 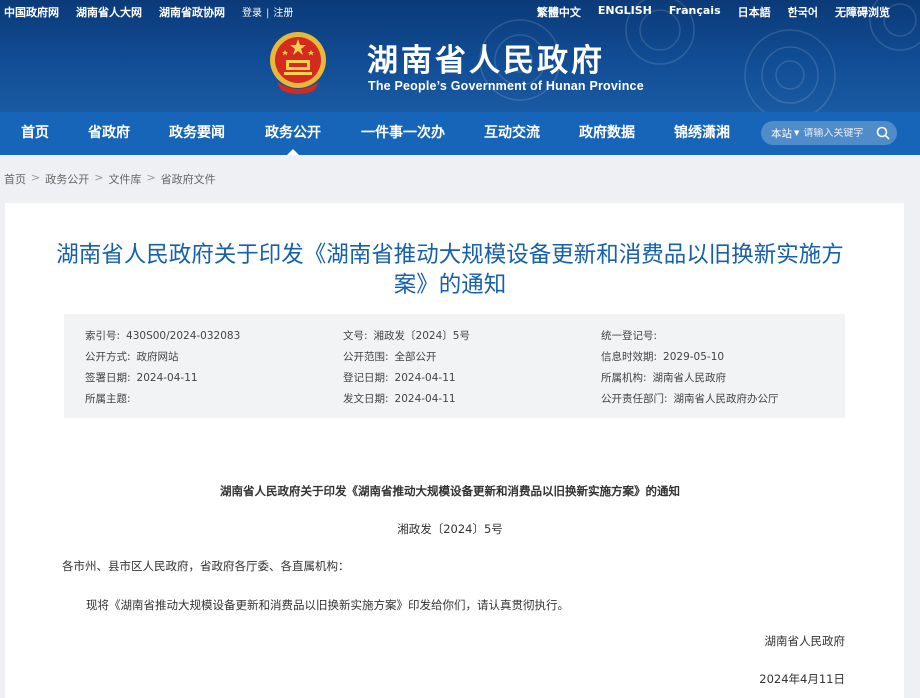 I want to click on nav-home: 首页, so click(x=35, y=133).